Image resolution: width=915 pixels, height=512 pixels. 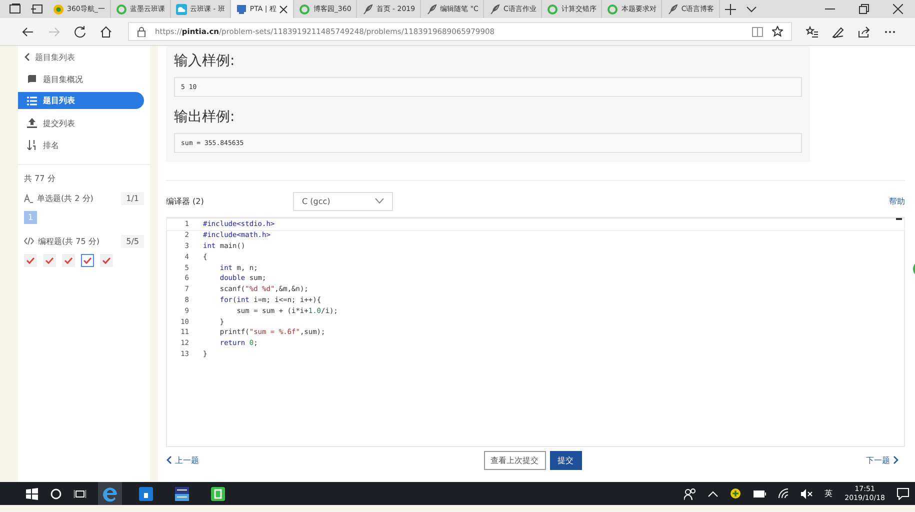 What do you see at coordinates (39, 179) in the screenshot?
I see `total-score: 共 77 分` at bounding box center [39, 179].